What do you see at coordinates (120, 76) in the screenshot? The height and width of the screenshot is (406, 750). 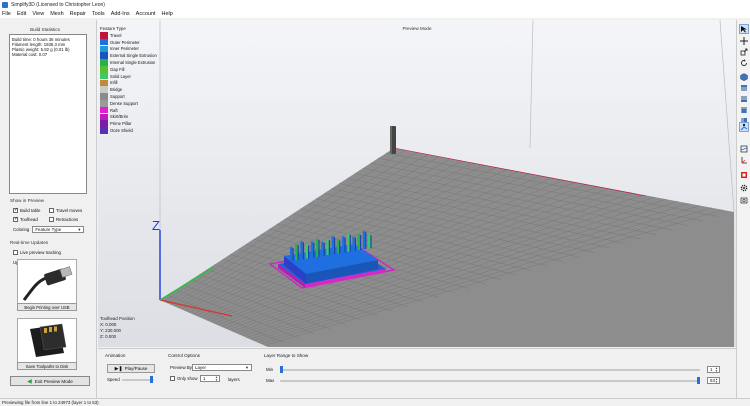 I see `legend-label: Solid Layer` at bounding box center [120, 76].